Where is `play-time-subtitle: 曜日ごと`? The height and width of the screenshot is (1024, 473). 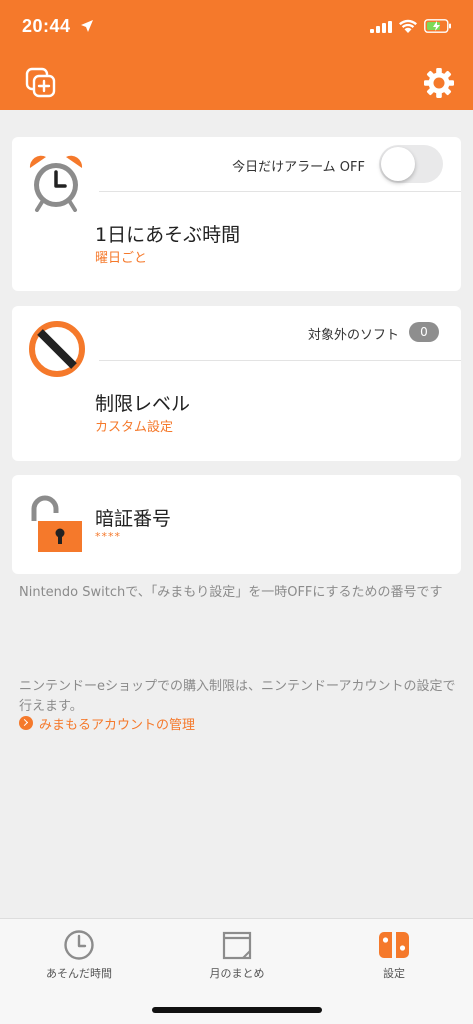
play-time-subtitle: 曜日ごと is located at coordinates (121, 258).